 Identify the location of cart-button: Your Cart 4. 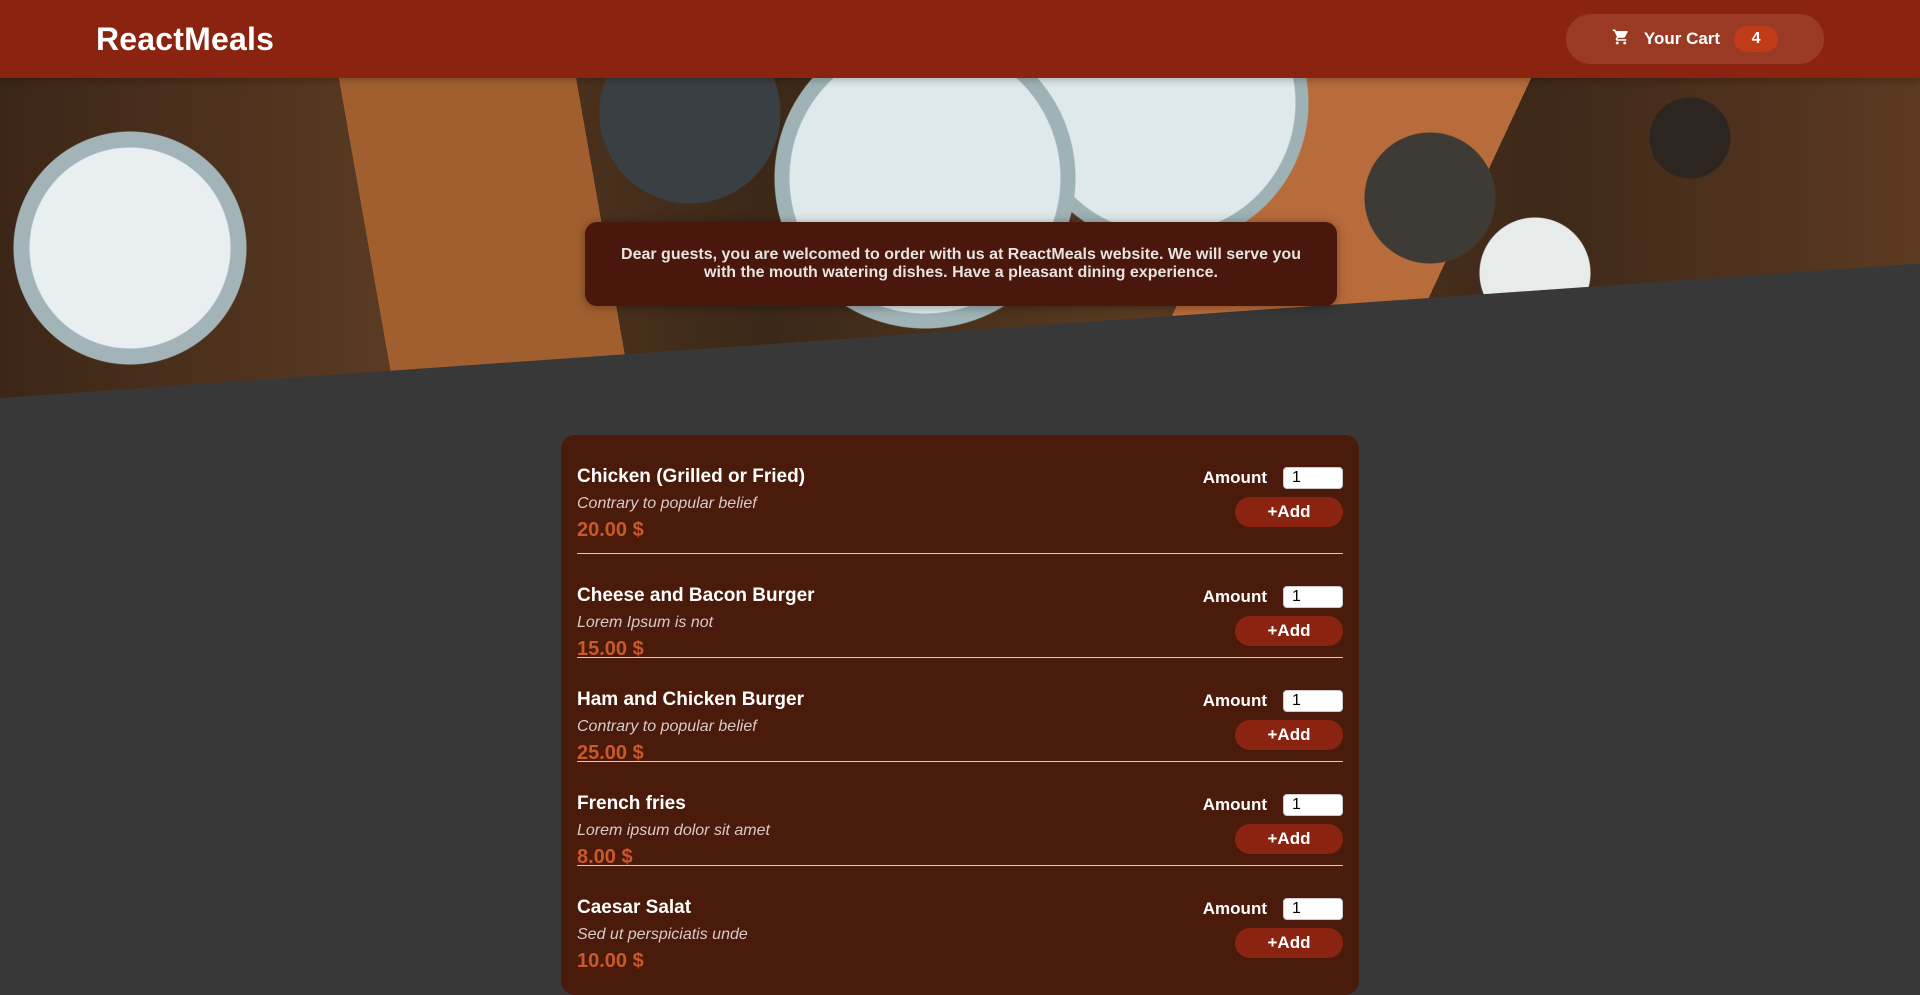
(1695, 39).